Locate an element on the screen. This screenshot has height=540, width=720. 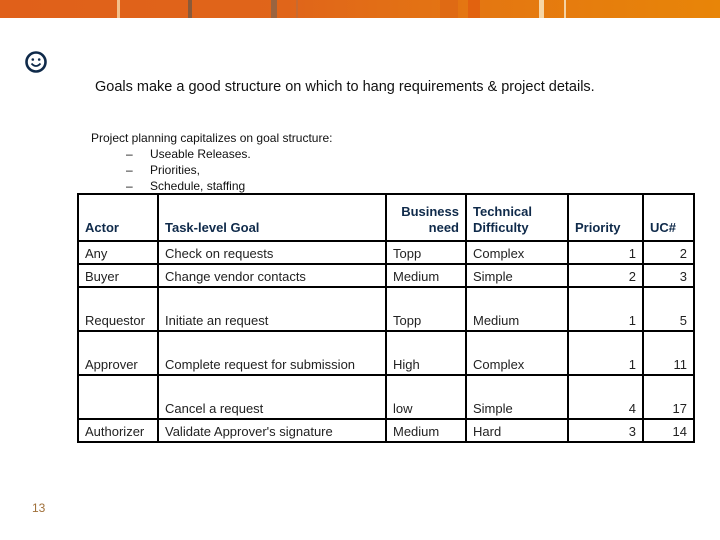
cell-difficulty: Hard is located at coordinates (517, 430).